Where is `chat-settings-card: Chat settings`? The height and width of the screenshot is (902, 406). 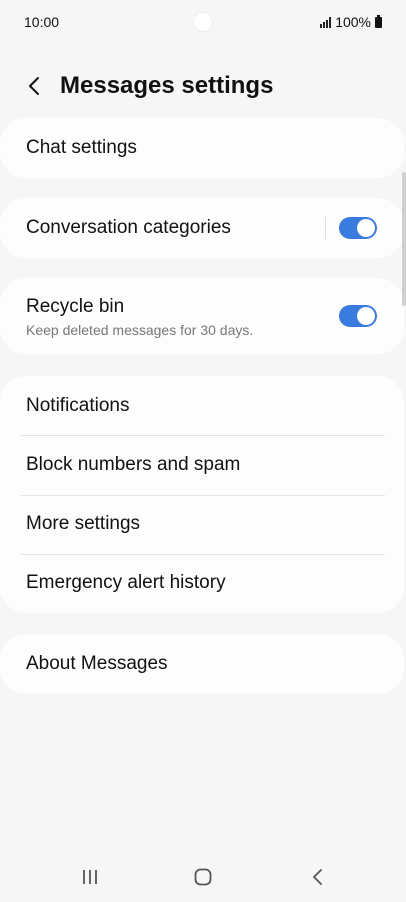 chat-settings-card: Chat settings is located at coordinates (202, 148).